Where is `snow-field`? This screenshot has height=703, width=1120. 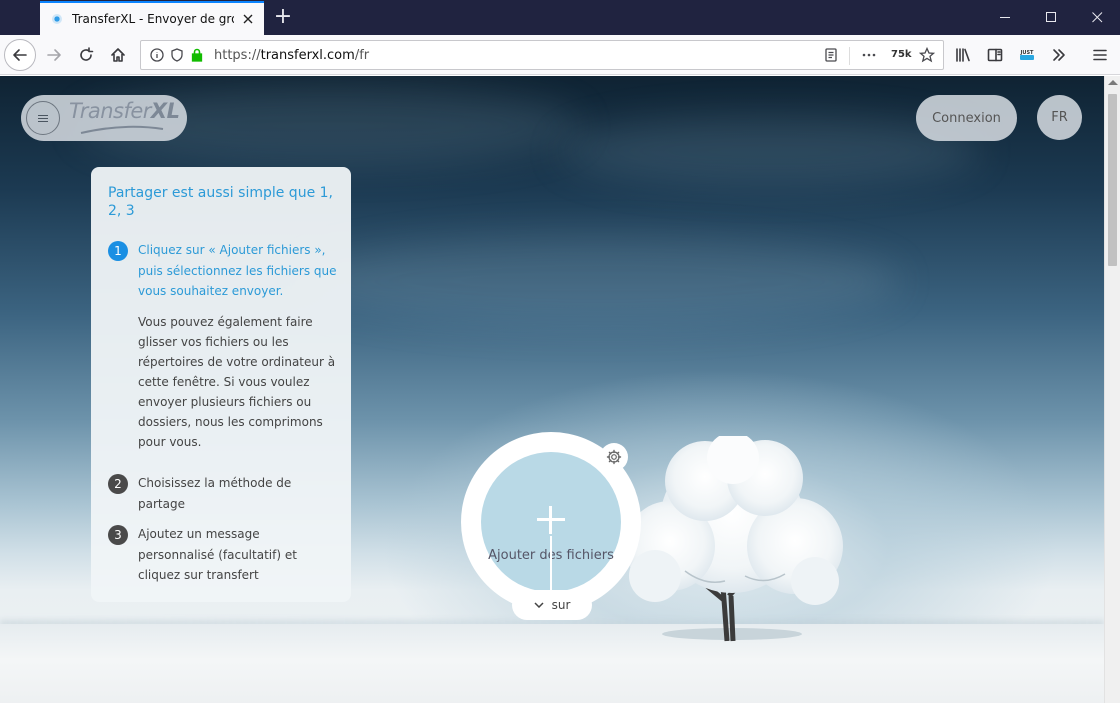
snow-field is located at coordinates (552, 663).